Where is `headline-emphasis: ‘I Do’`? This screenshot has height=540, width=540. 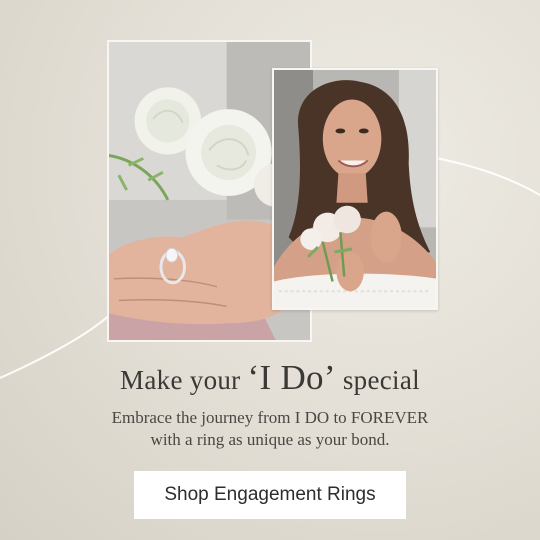
headline-emphasis: ‘I Do’ is located at coordinates (291, 377).